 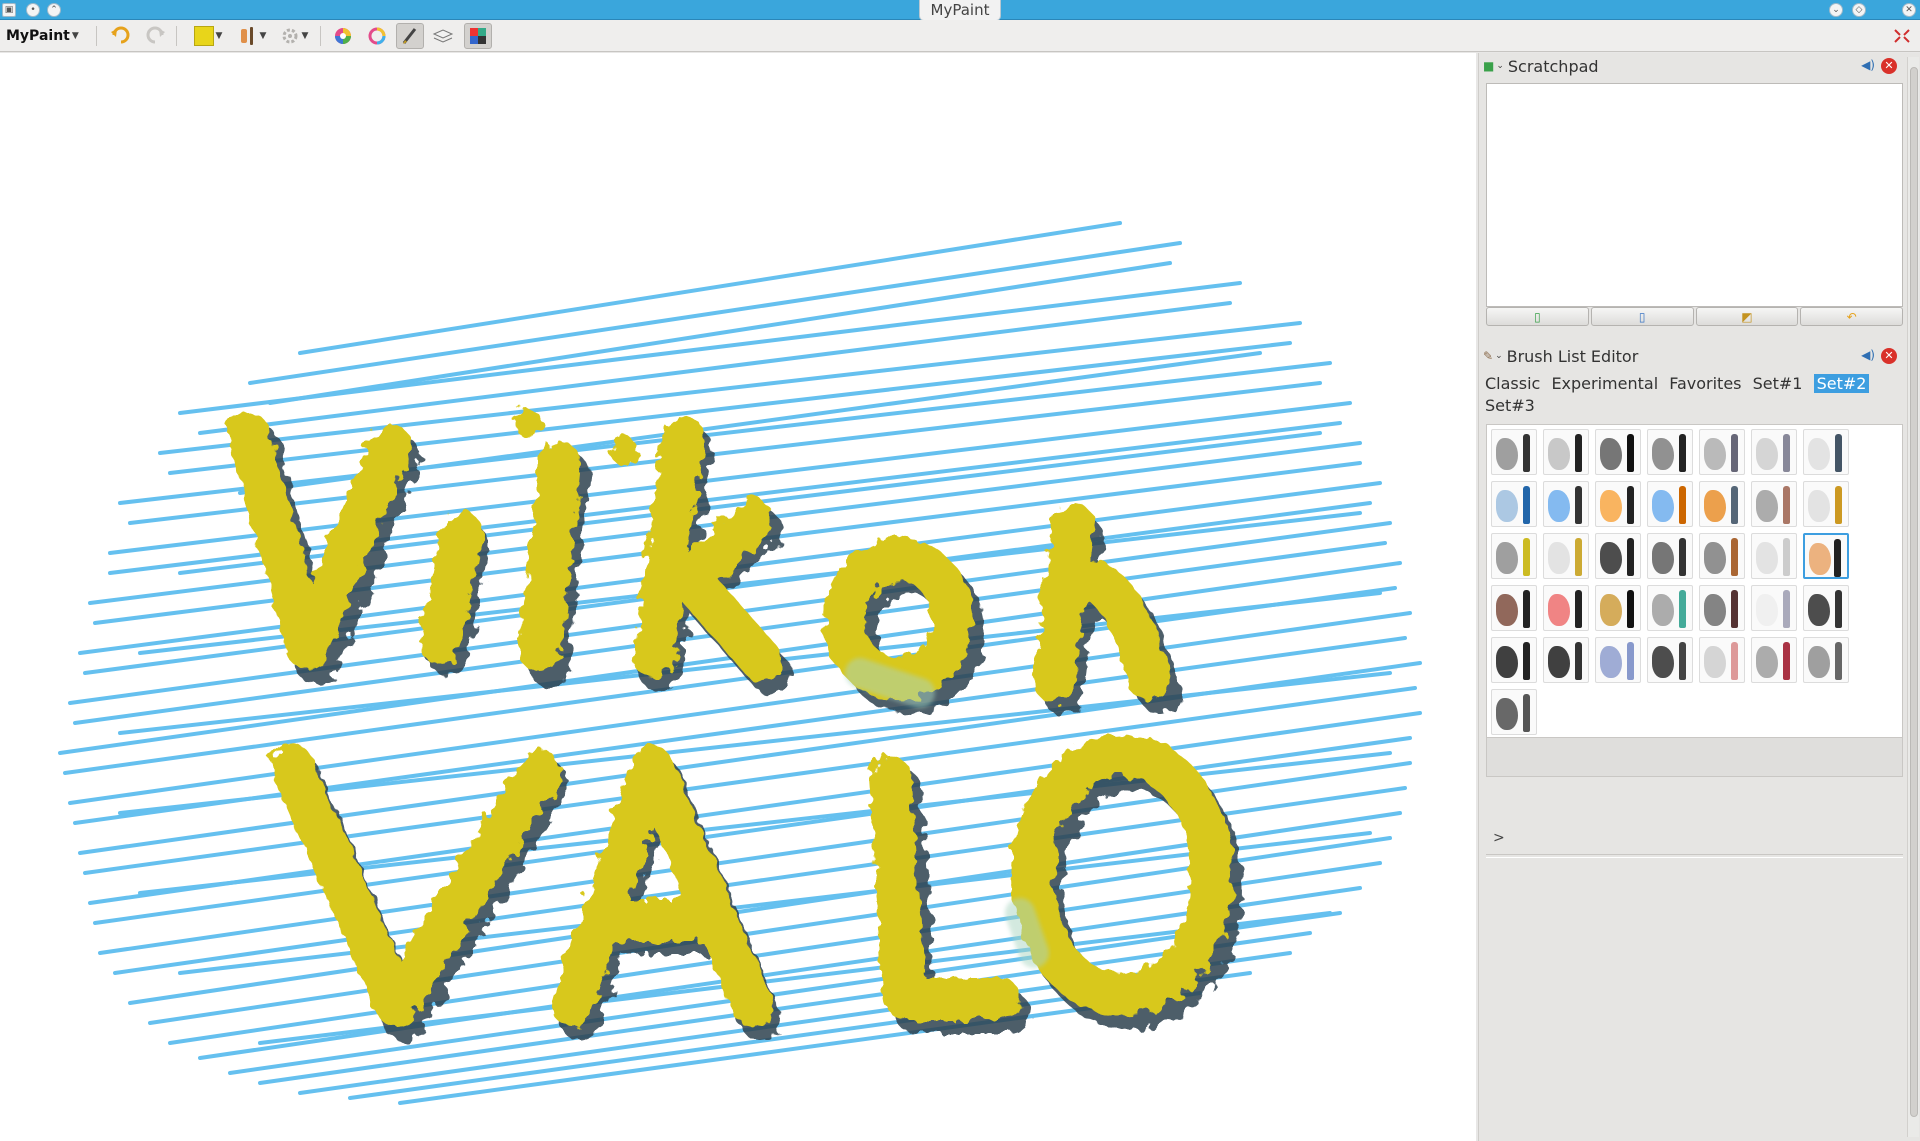 I want to click on undo-icon, so click(x=120, y=35).